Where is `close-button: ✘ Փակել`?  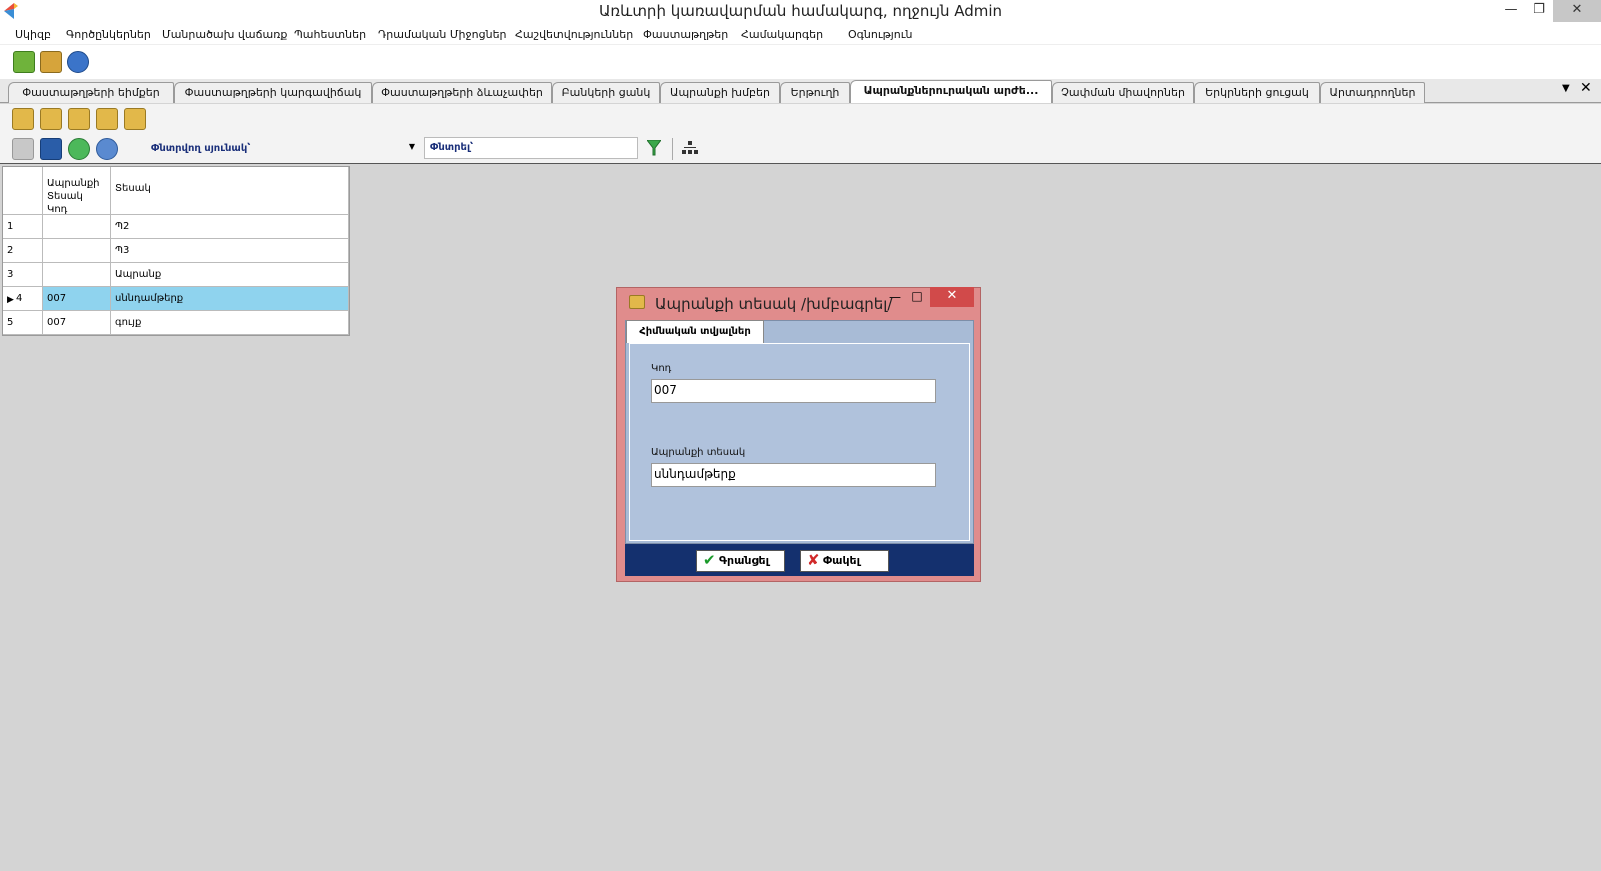
close-button: ✘ Փակել is located at coordinates (844, 561).